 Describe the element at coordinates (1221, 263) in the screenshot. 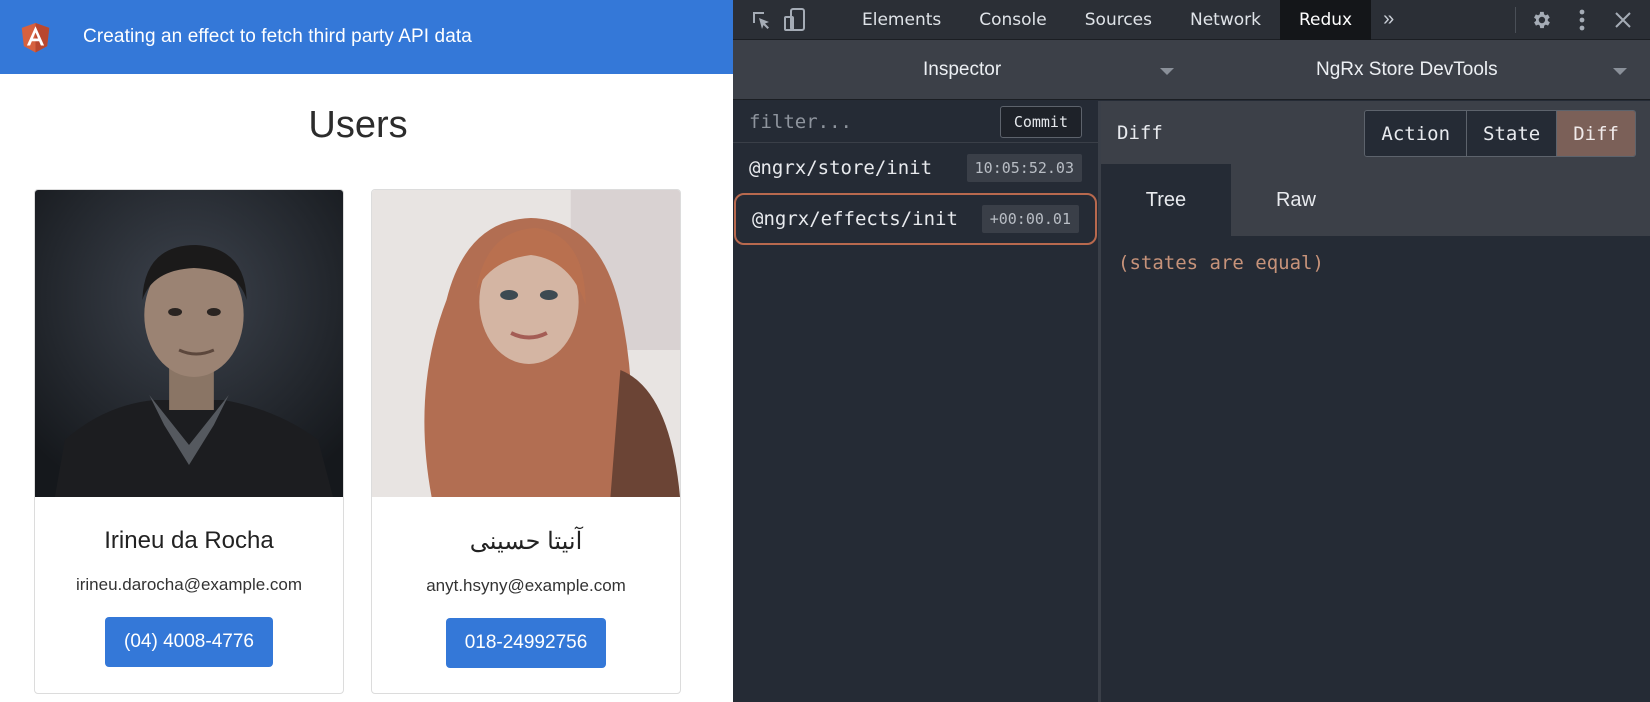

I see `diff-message: (states are equal)` at that location.